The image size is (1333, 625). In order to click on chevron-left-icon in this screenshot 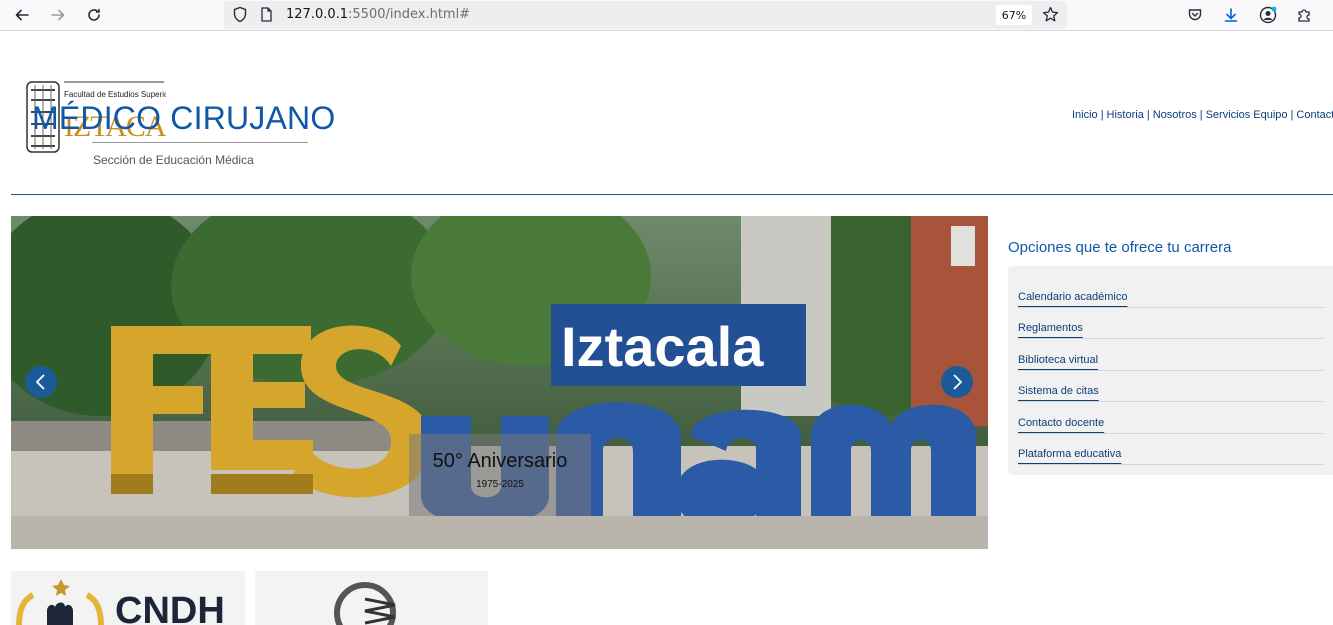, I will do `click(40, 382)`.